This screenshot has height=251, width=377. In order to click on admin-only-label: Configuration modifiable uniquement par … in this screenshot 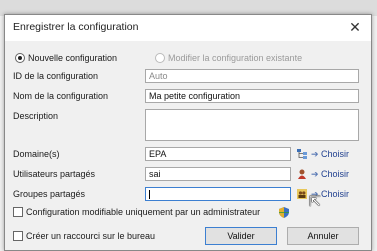, I will do `click(143, 212)`.